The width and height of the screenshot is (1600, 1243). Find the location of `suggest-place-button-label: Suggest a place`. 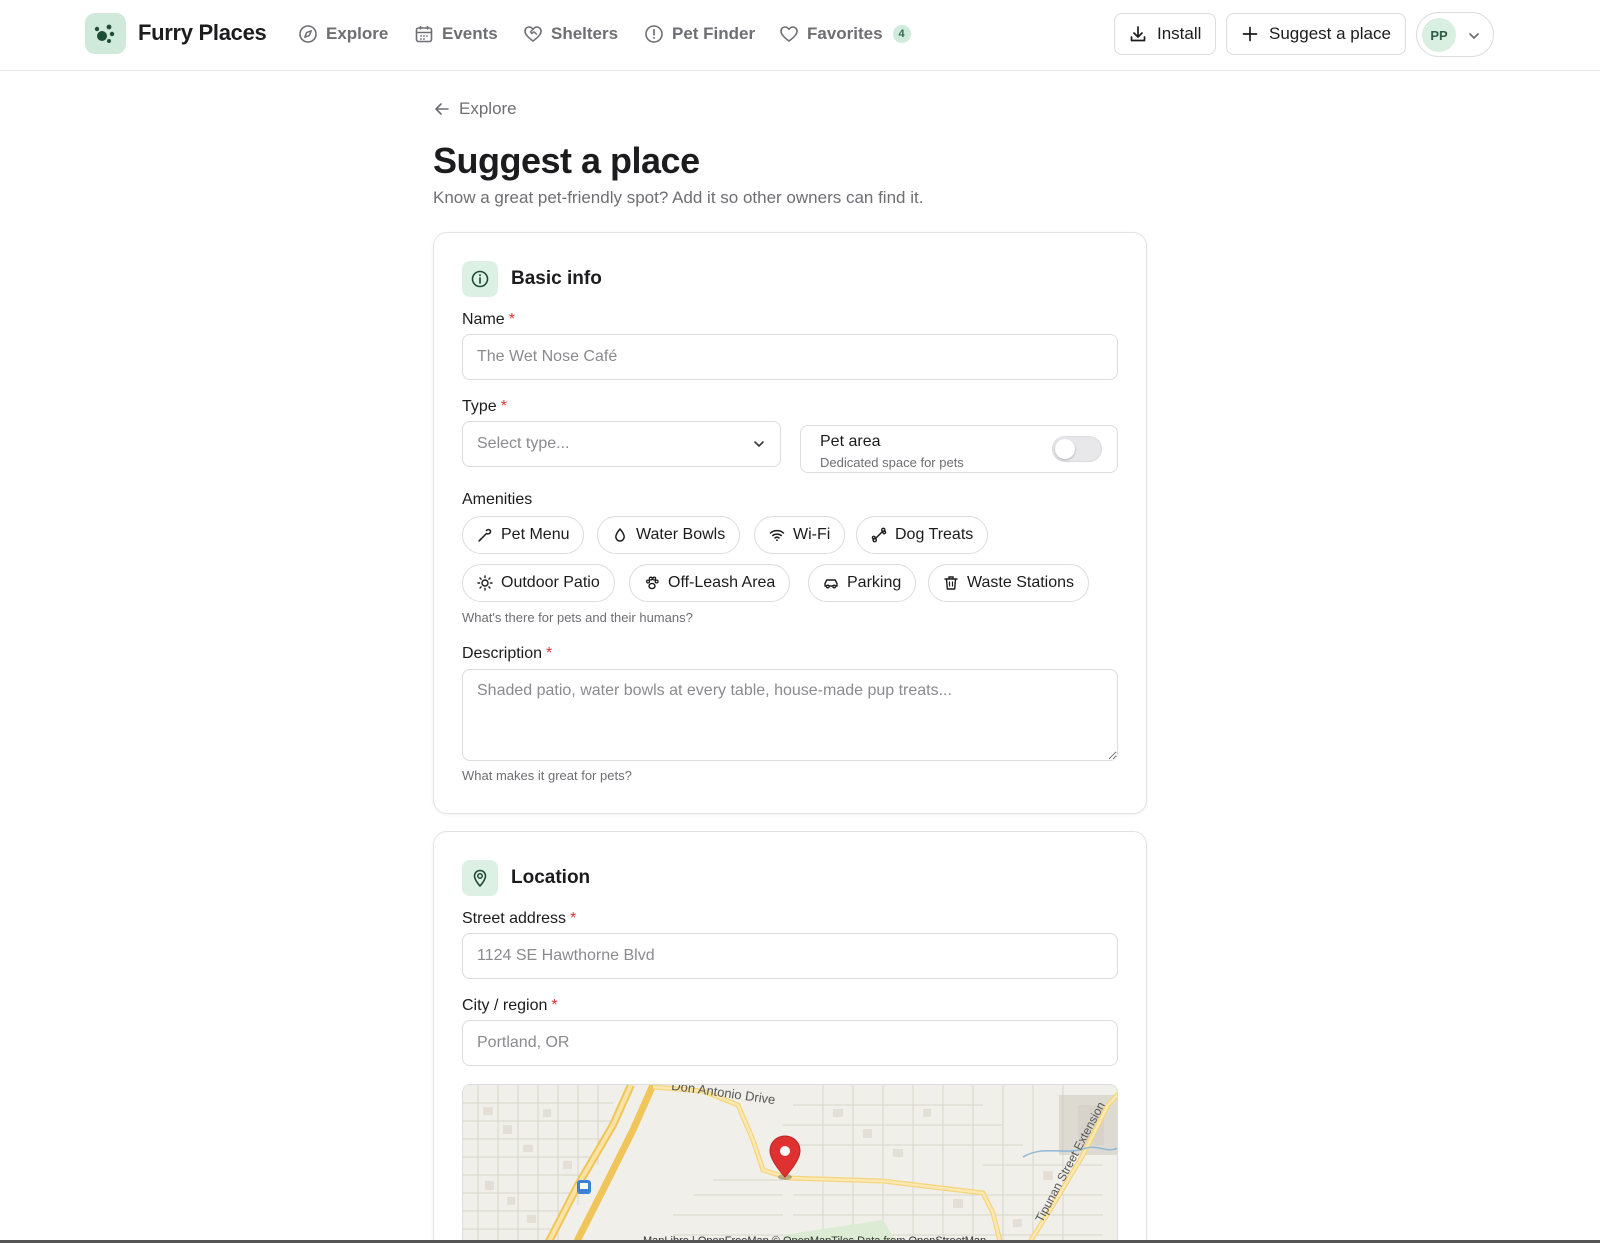

suggest-place-button-label: Suggest a place is located at coordinates (1330, 33).